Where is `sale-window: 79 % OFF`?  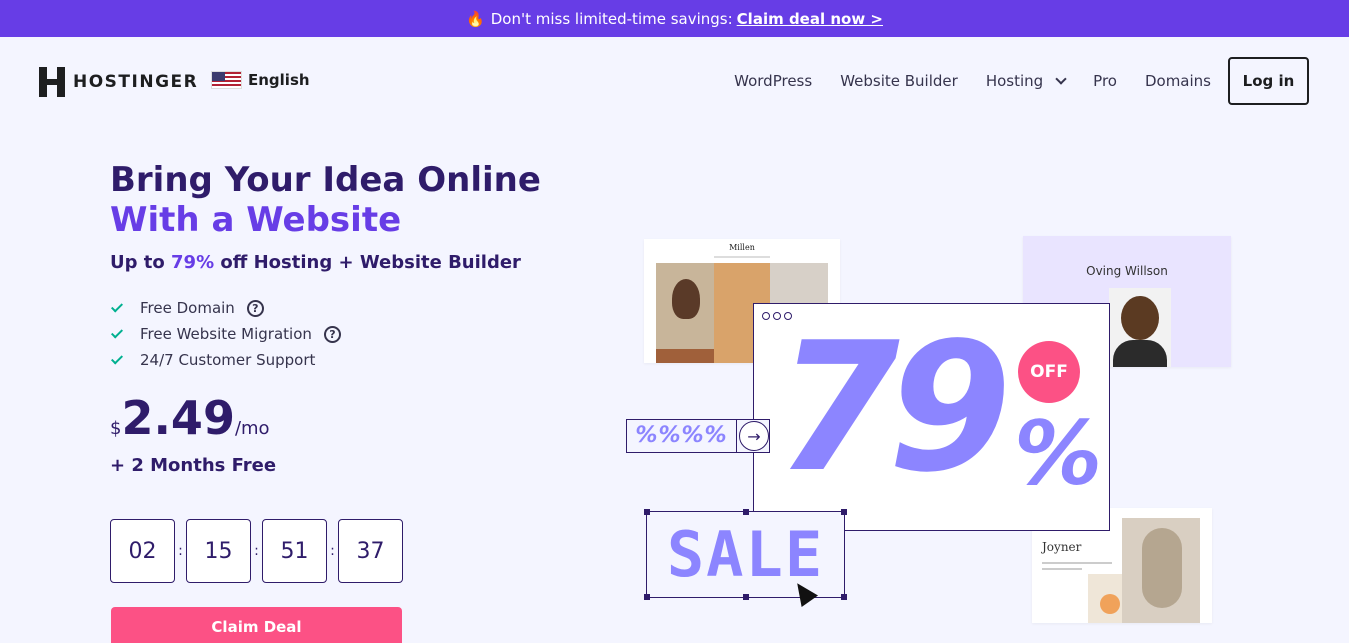
sale-window: 79 % OFF is located at coordinates (931, 417).